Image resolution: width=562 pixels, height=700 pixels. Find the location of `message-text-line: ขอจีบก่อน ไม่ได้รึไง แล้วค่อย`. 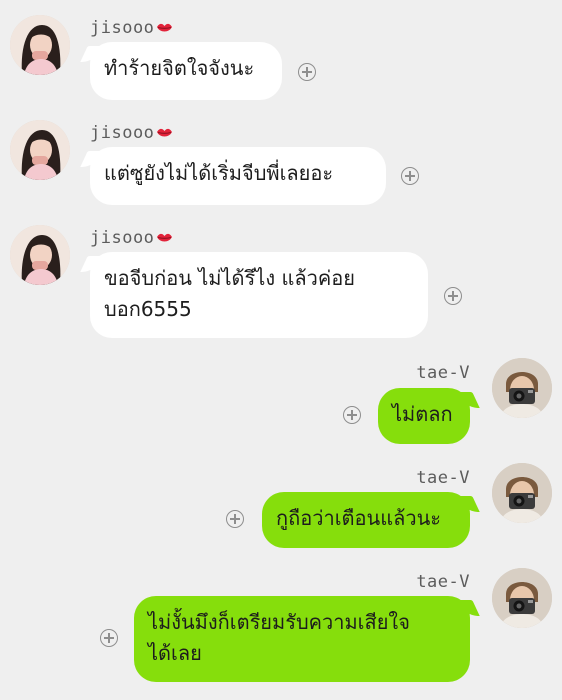

message-text-line: ขอจีบก่อน ไม่ได้รึไง แล้วค่อย is located at coordinates (229, 278).